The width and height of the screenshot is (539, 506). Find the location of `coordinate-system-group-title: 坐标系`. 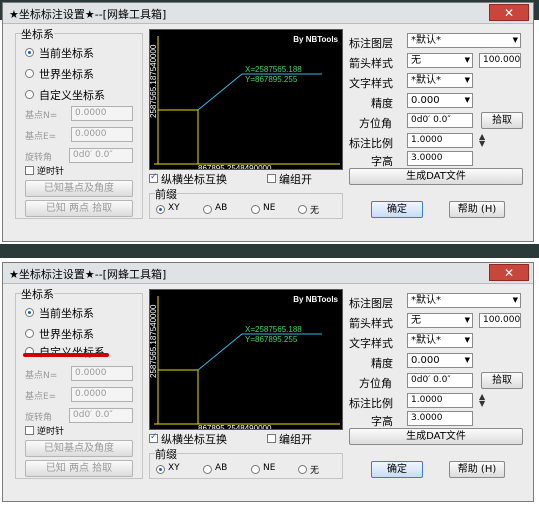

coordinate-system-group-title: 坐标系 is located at coordinates (37, 34).